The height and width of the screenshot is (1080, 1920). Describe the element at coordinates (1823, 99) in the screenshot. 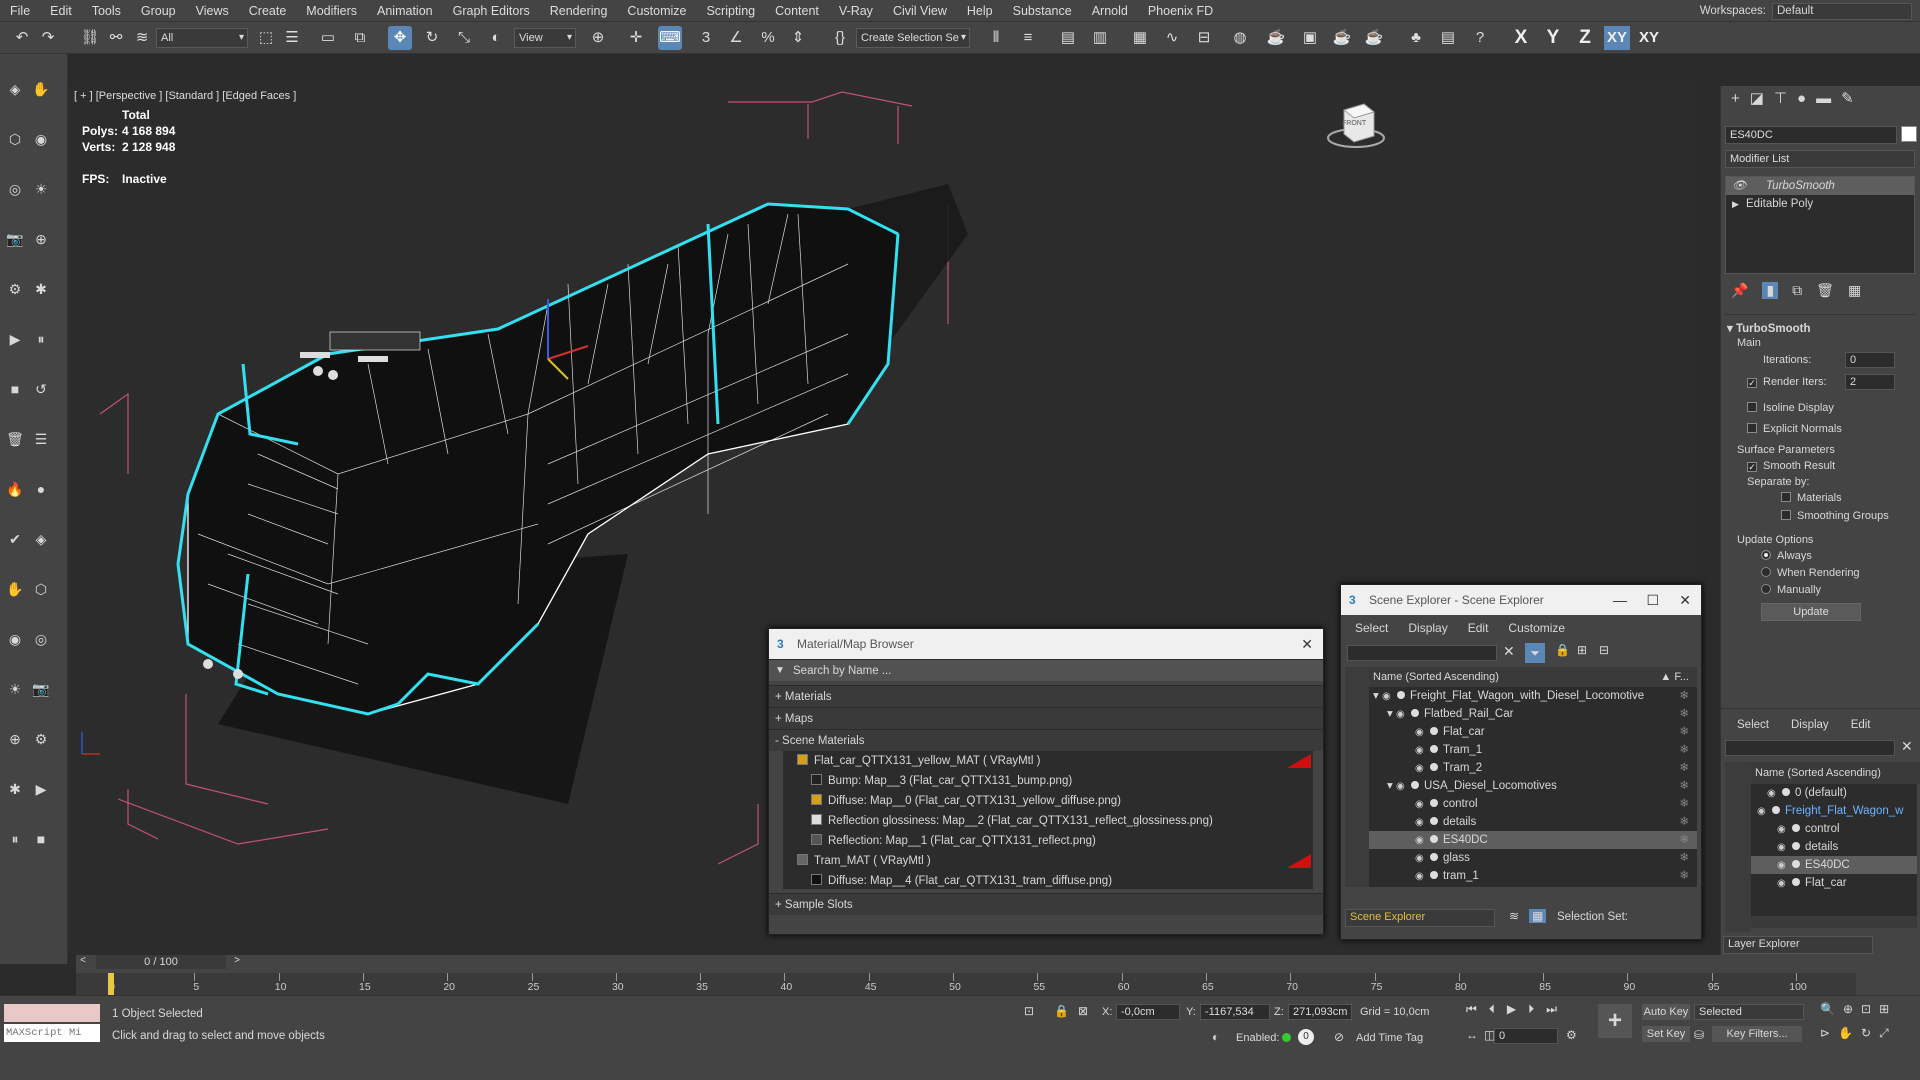

I see `display-tab-icon: ▬` at that location.